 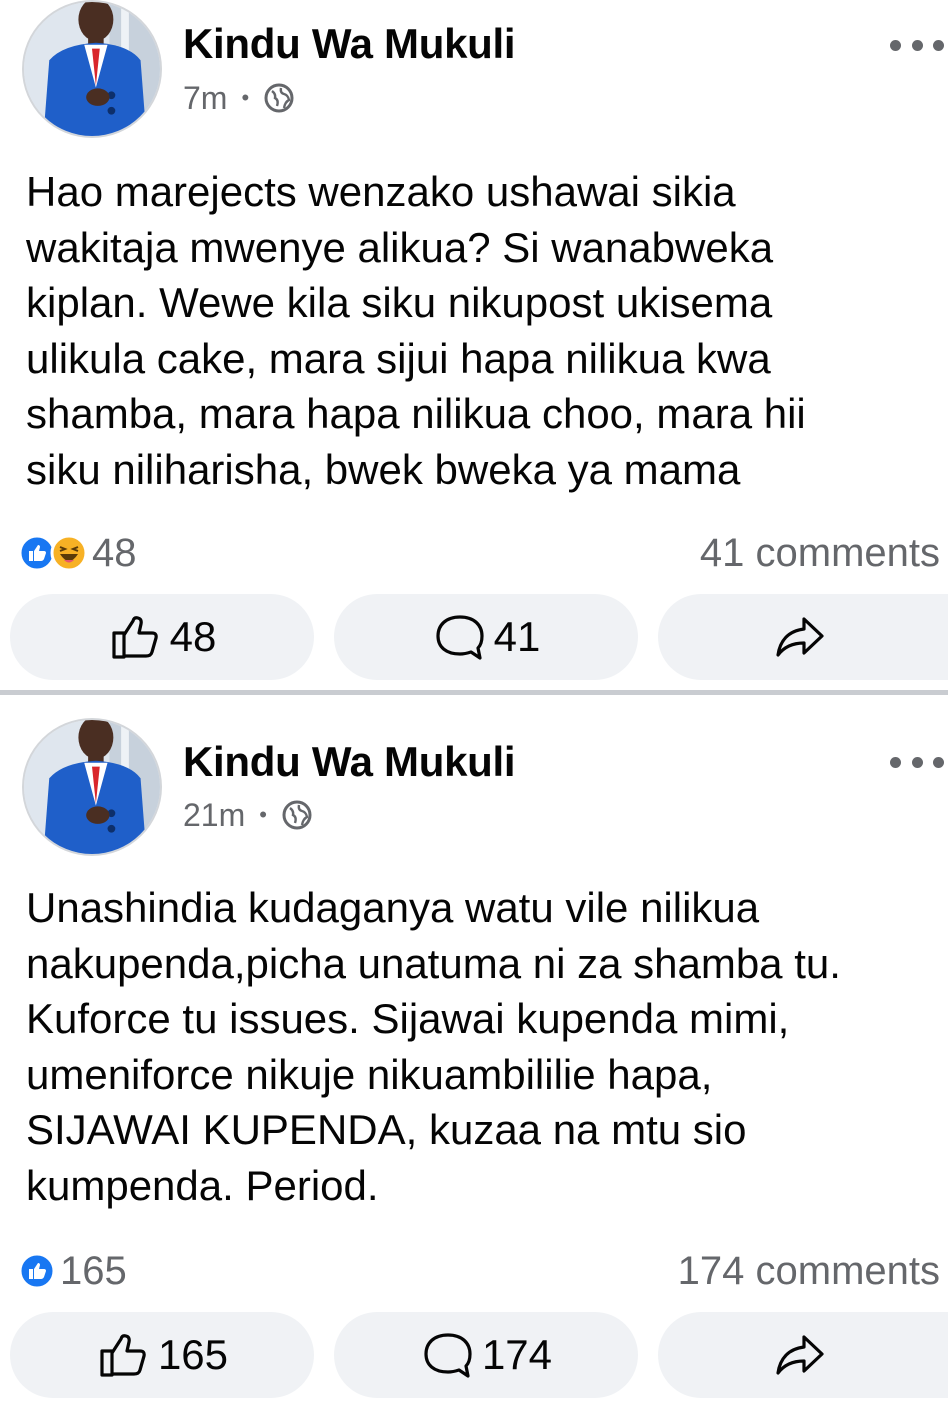 I want to click on action-bar: 48 41, so click(x=479, y=637).